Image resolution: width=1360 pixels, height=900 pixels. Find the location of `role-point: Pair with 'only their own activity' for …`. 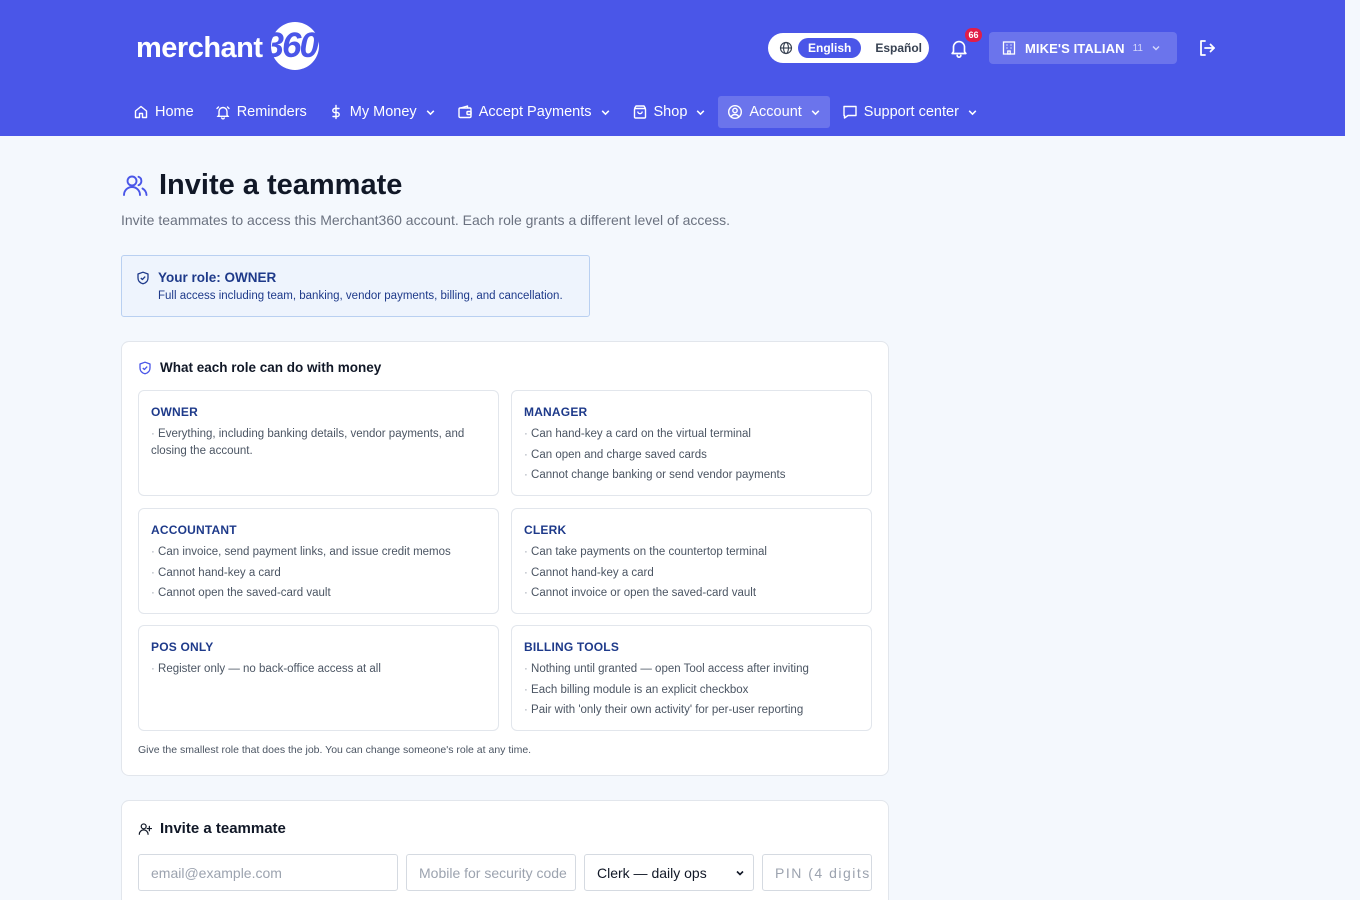

role-point: Pair with 'only their own activity' for … is located at coordinates (691, 710).